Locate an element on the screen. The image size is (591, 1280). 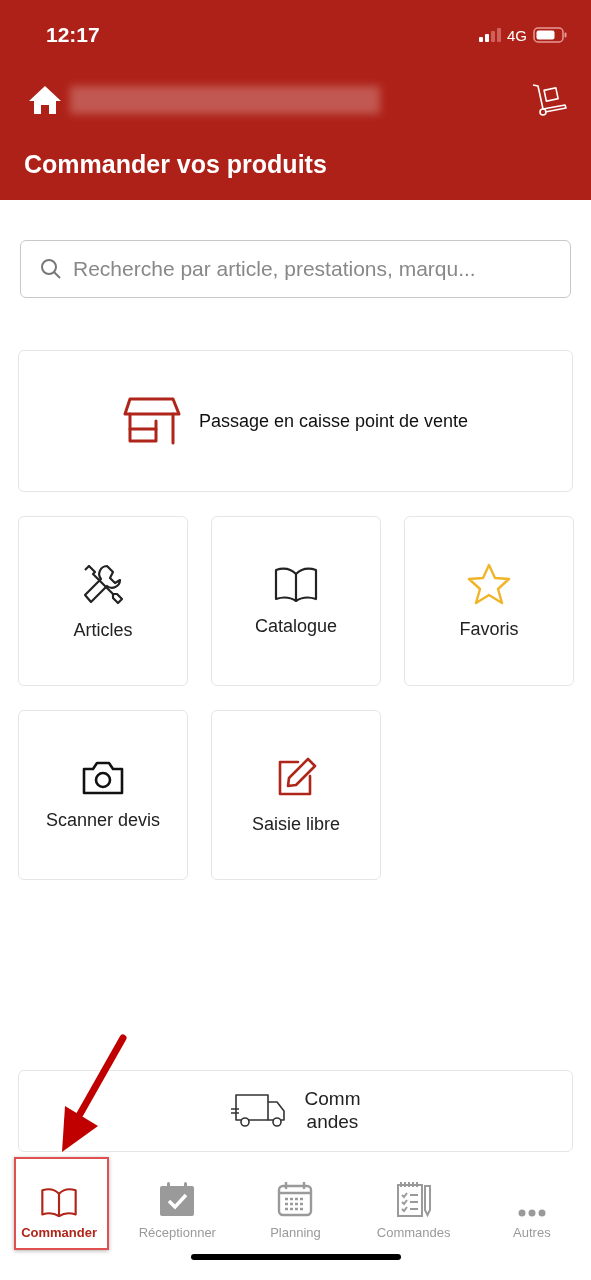
menu-tile: Scanner devis is located at coordinates (103, 795).